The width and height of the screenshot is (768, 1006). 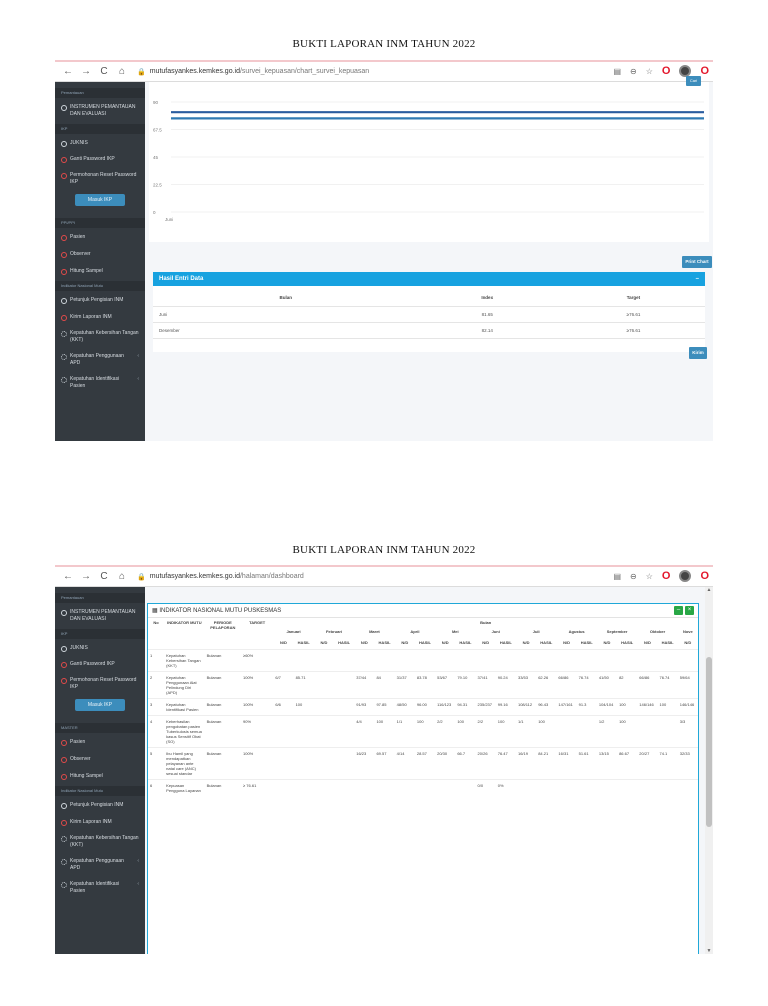 What do you see at coordinates (586, 707) in the screenshot?
I see `value-cell: 91.3` at bounding box center [586, 707].